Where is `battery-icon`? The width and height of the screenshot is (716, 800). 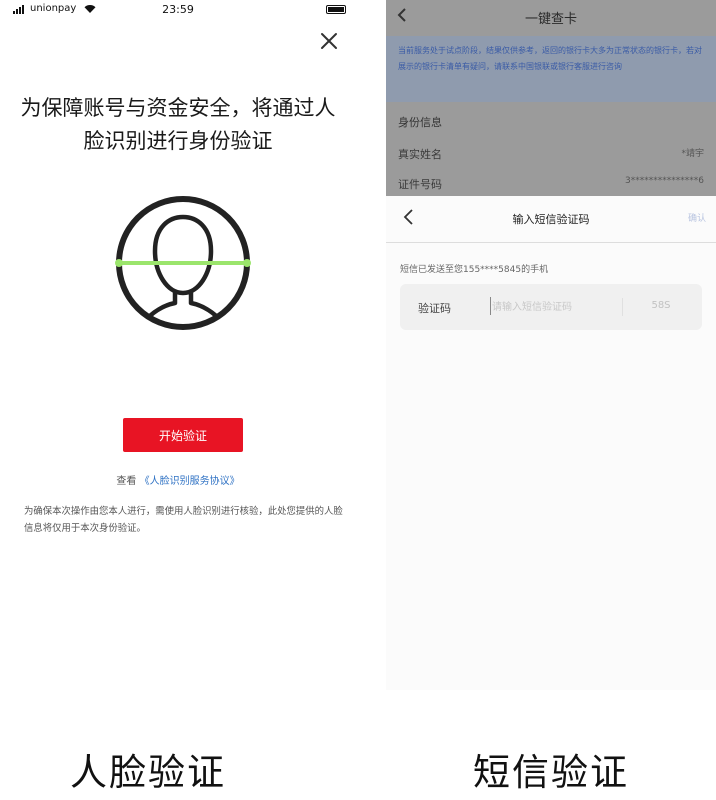
battery-icon is located at coordinates (336, 9).